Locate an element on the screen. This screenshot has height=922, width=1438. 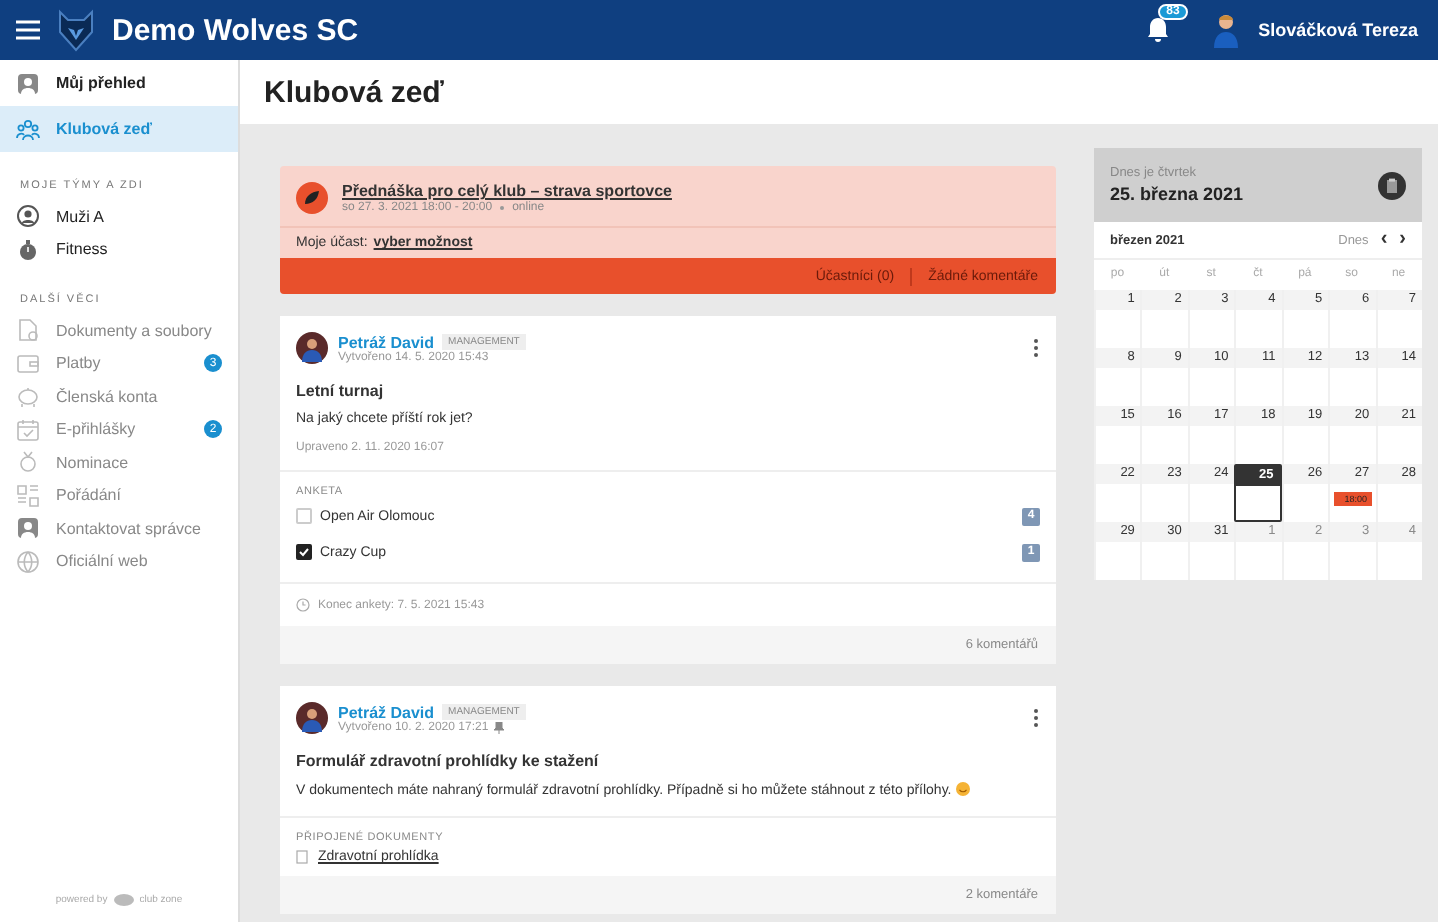
sidebar-item: Dokumenty a soubory is located at coordinates (119, 330).